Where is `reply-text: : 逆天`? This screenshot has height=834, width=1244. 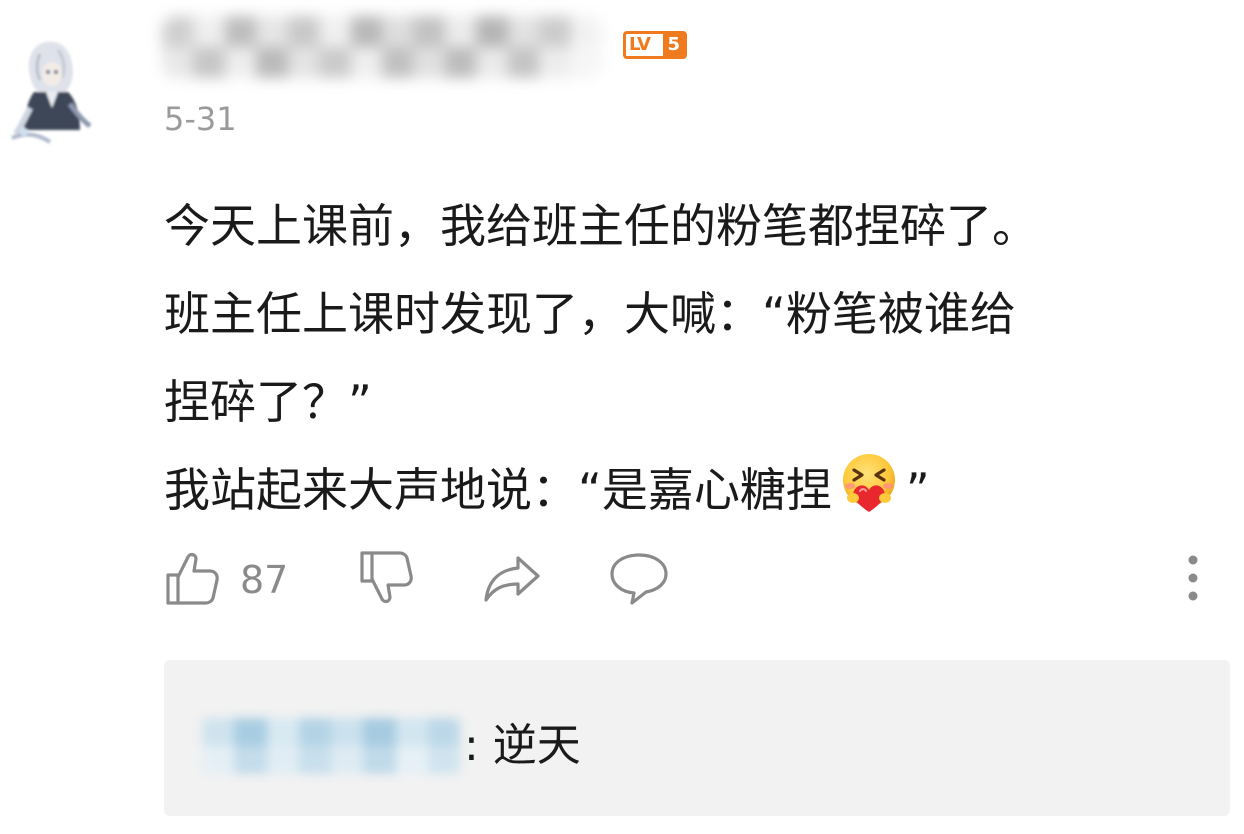
reply-text: : 逆天 is located at coordinates (522, 745).